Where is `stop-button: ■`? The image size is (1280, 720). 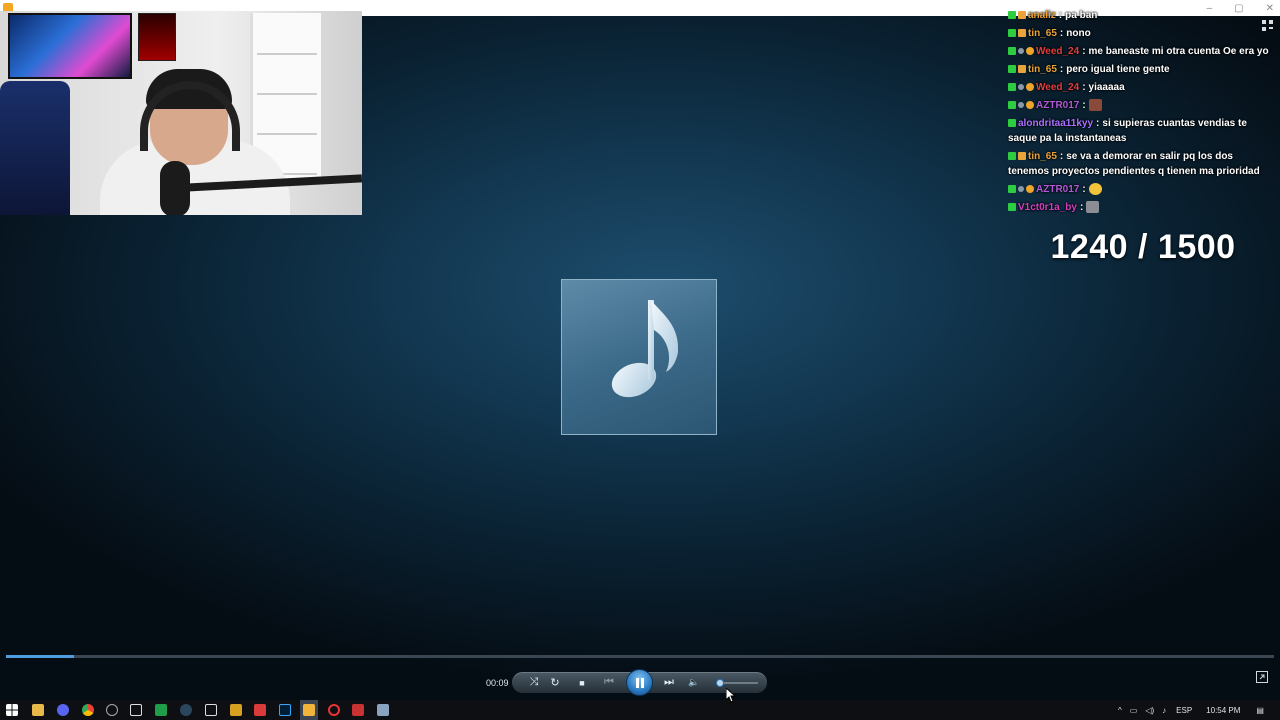
stop-button: ■ is located at coordinates (582, 682).